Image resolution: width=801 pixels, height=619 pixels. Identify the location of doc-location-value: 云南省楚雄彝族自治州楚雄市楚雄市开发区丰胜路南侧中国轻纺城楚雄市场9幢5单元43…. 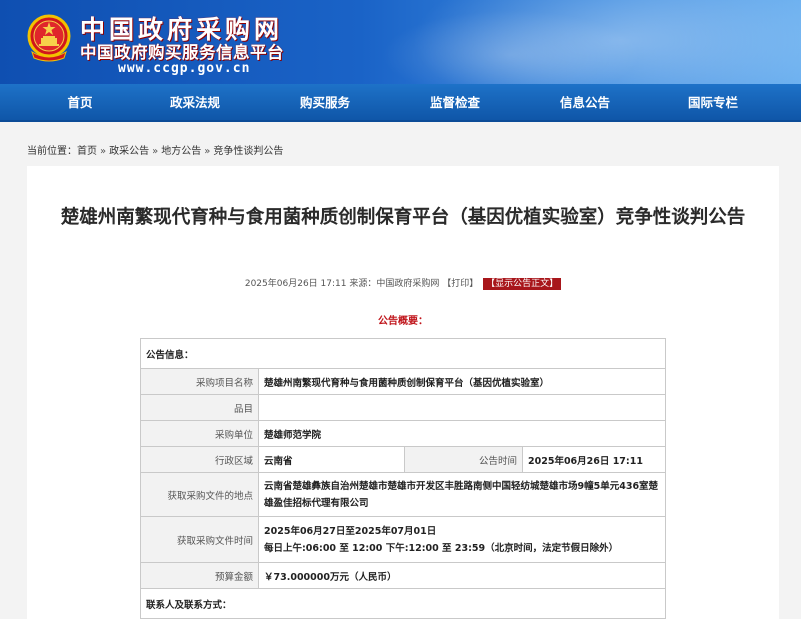
(462, 494).